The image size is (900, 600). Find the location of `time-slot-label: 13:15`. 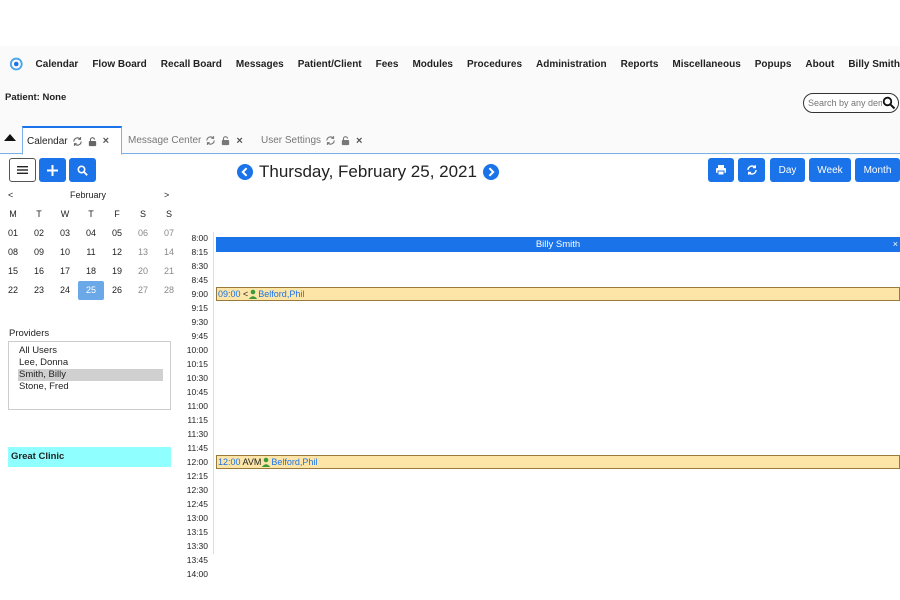

time-slot-label: 13:15 is located at coordinates (197, 534).